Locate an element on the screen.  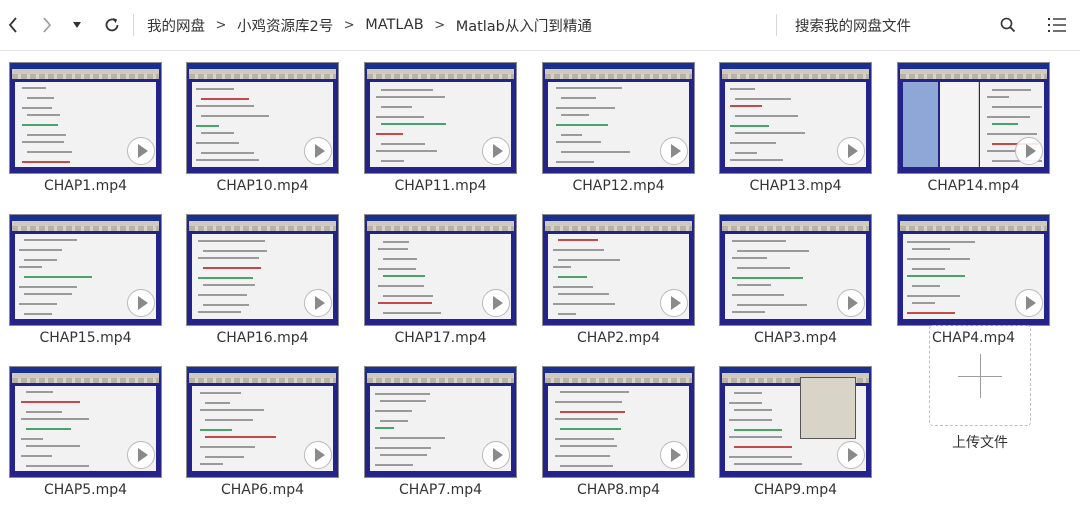
caret-down-icon is located at coordinates (77, 25).